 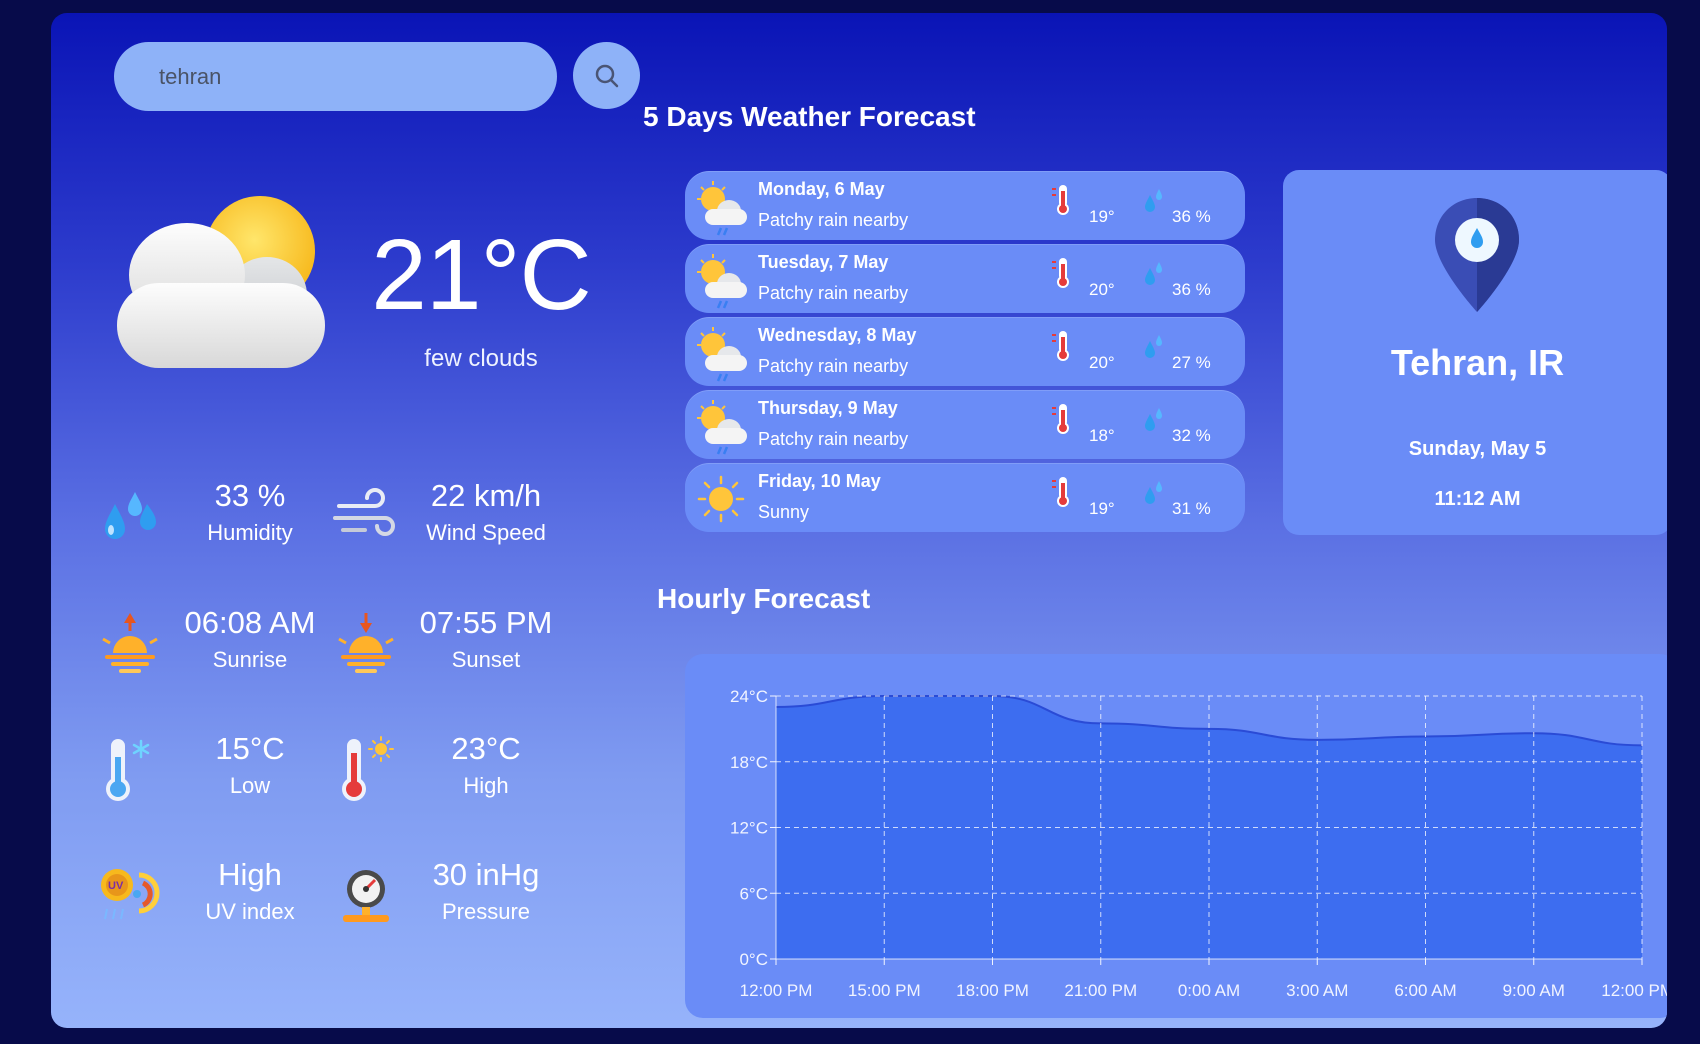 I want to click on uv-index-stat: UV High UV index, so click(x=220, y=897).